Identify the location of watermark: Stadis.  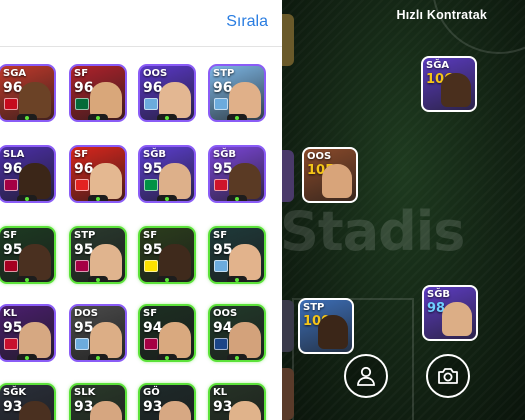
(373, 231).